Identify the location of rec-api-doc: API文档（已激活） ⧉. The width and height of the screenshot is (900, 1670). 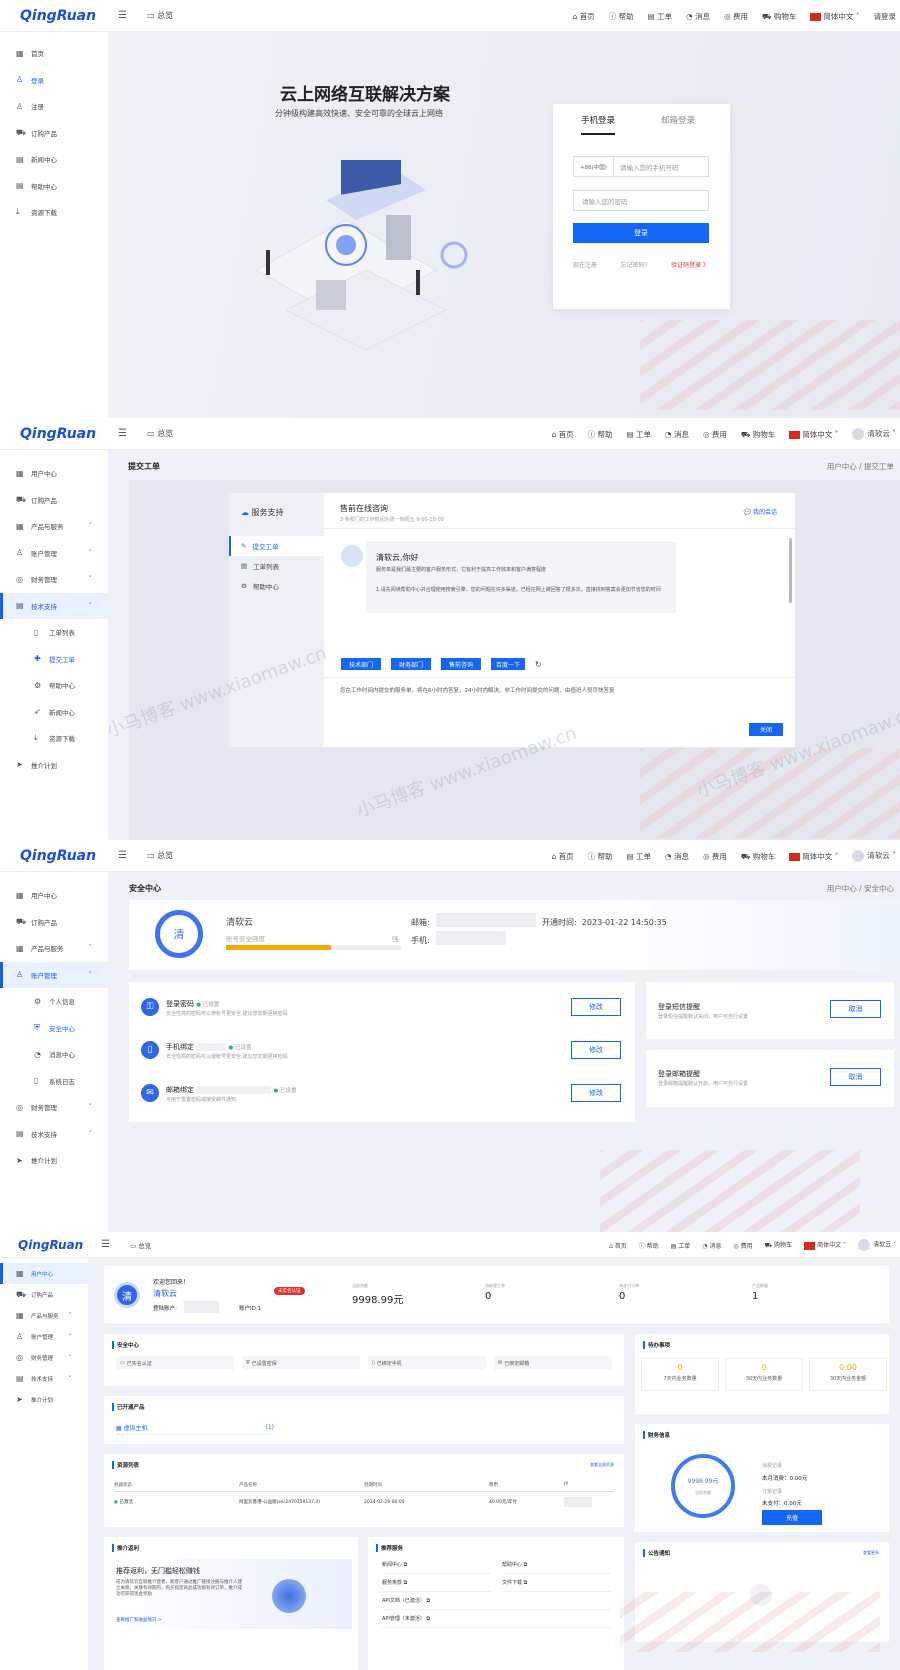
(497, 1603).